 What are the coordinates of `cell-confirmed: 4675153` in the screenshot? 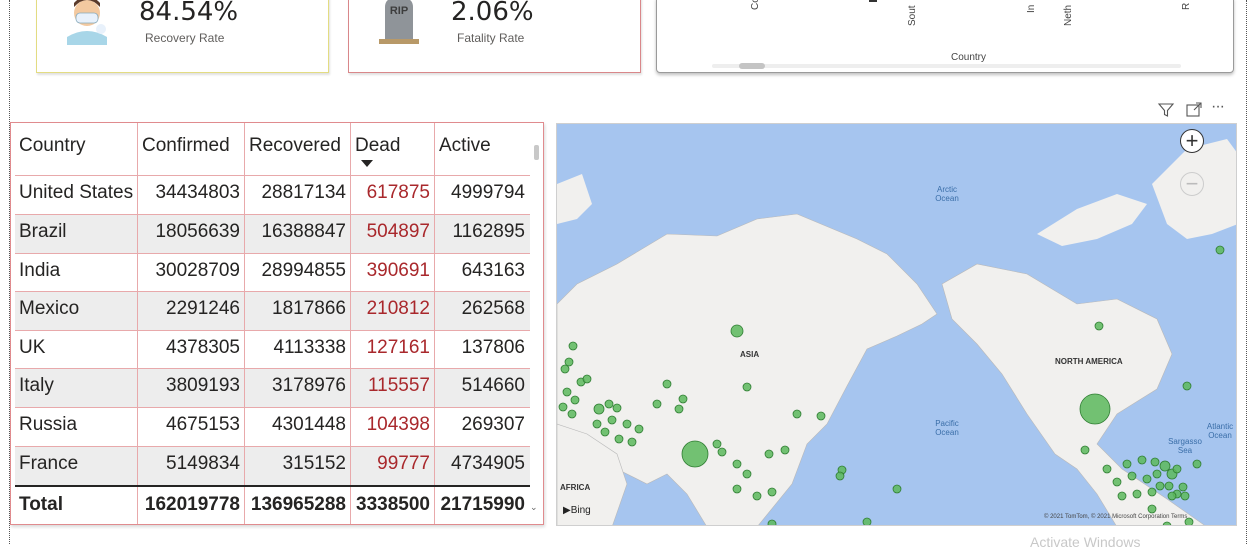 It's located at (203, 424).